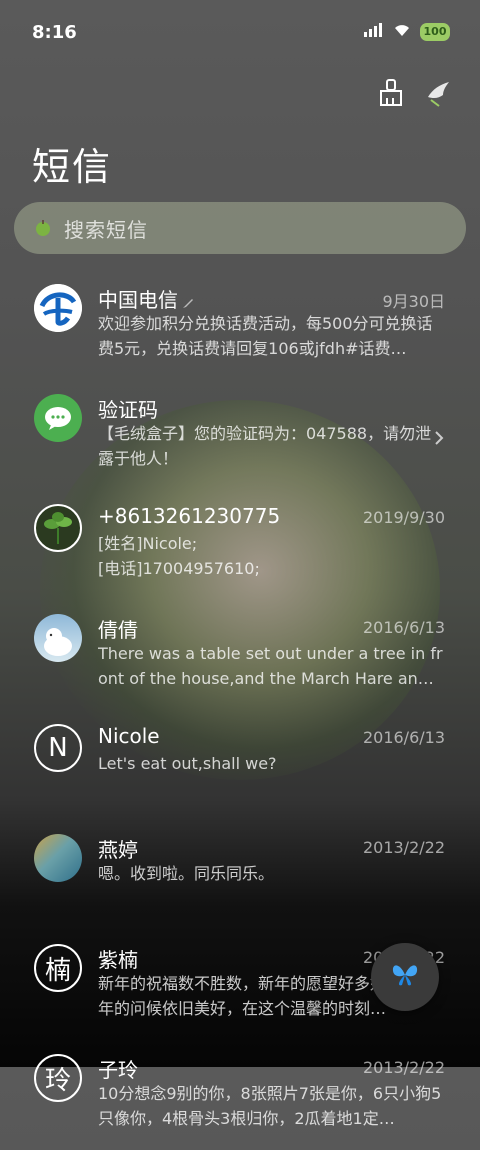 The width and height of the screenshot is (480, 1150). I want to click on conversation-item: 燕婷 2013/2/22 嗯。收到啦。同乐同乐。, so click(240, 875).